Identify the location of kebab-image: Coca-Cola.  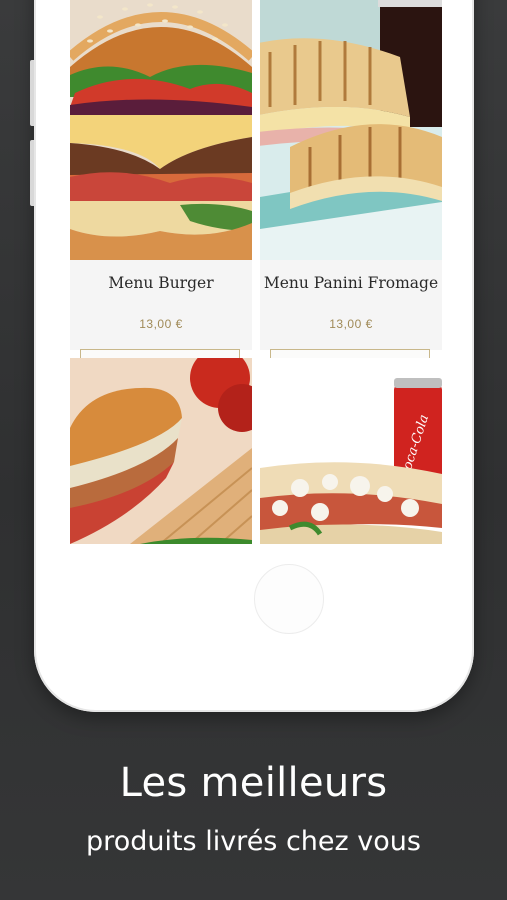
(351, 451).